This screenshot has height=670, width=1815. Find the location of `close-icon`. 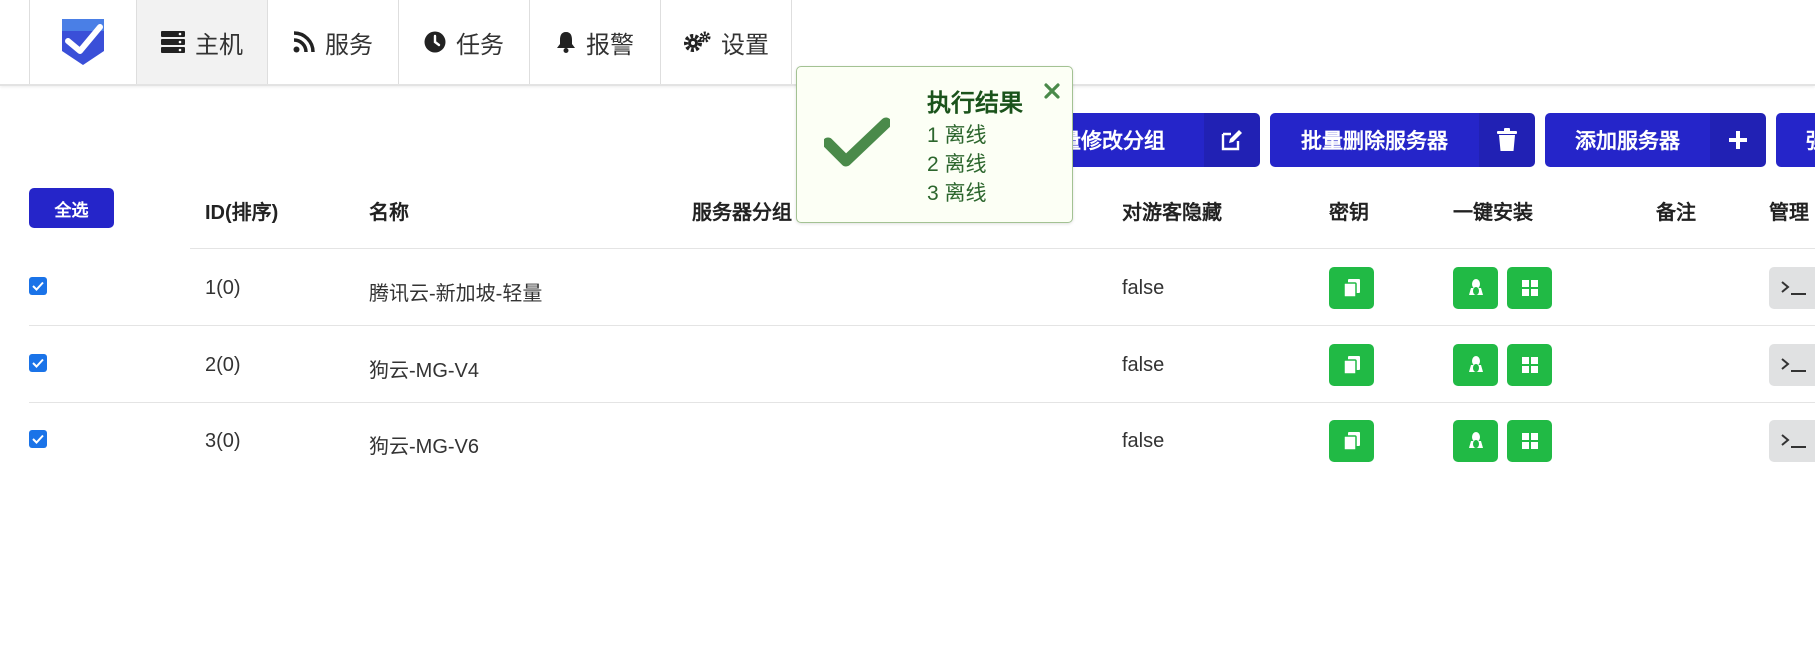

close-icon is located at coordinates (1052, 93).